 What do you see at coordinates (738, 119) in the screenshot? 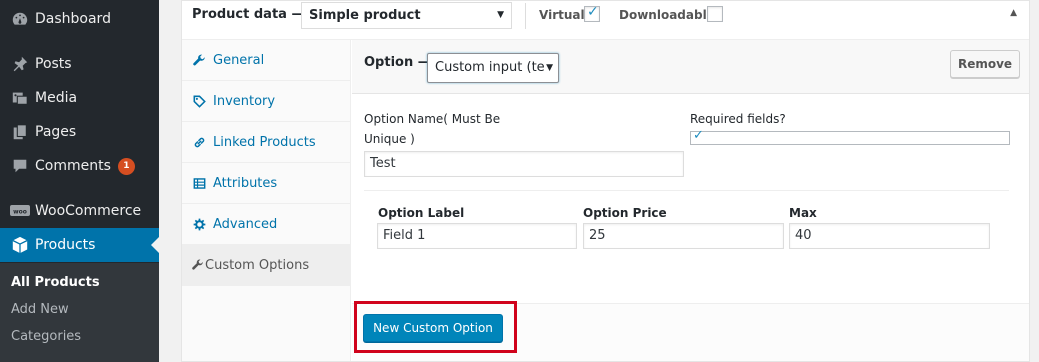
I see `required-fields-label: Required fields?` at bounding box center [738, 119].